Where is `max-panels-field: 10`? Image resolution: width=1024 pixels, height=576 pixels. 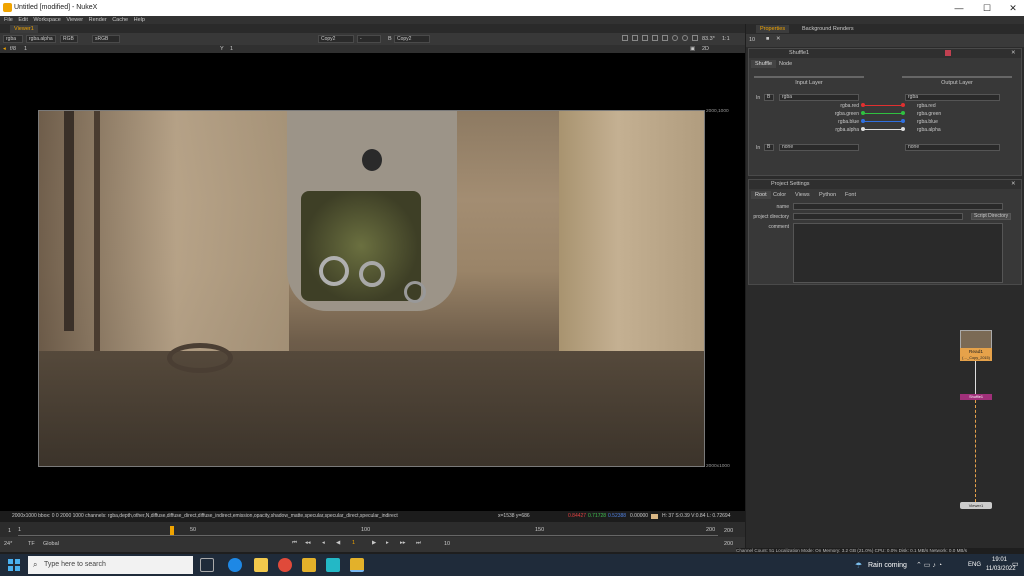
max-panels-field: 10 is located at coordinates (752, 40).